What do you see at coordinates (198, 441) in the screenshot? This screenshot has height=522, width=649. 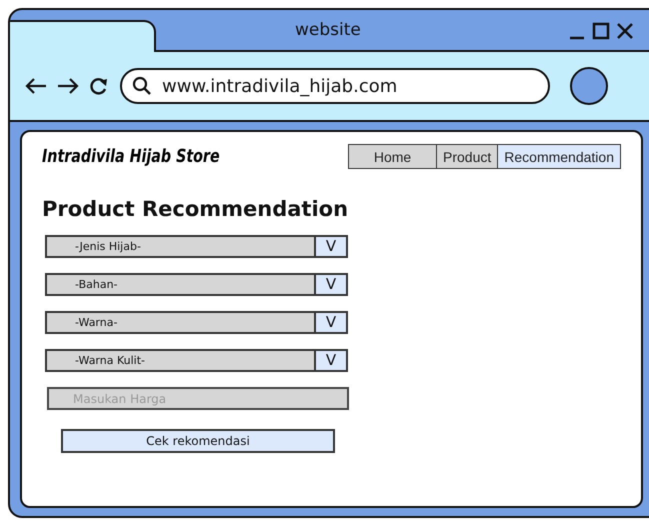 I see `recommend-button: Cek rekomendasi` at bounding box center [198, 441].